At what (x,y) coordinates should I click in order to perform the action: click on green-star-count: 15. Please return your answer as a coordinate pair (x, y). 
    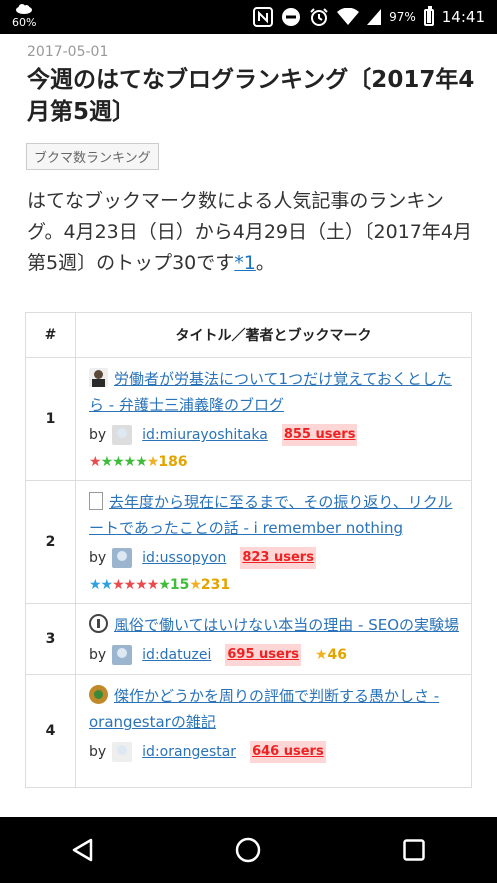
    Looking at the image, I should click on (179, 585).